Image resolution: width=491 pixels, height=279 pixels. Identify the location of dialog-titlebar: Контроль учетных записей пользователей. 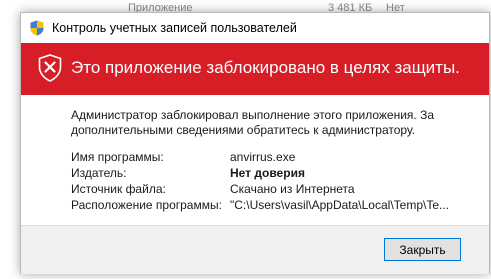
(255, 28).